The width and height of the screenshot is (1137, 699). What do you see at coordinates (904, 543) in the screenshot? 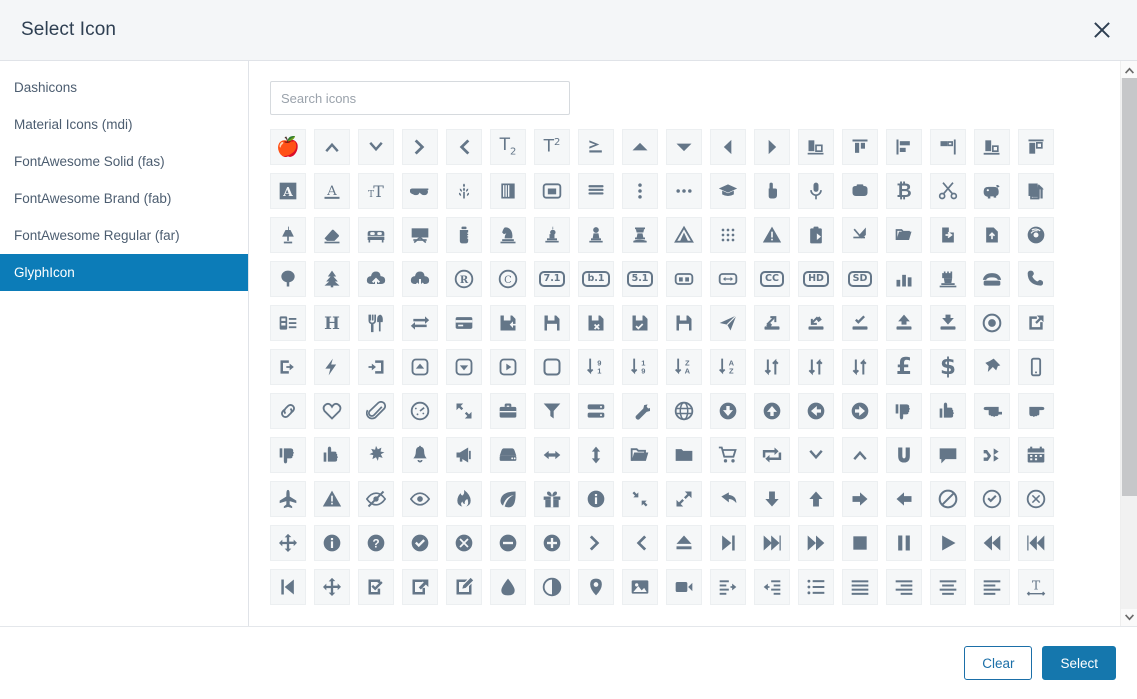
I see `pause-icon` at bounding box center [904, 543].